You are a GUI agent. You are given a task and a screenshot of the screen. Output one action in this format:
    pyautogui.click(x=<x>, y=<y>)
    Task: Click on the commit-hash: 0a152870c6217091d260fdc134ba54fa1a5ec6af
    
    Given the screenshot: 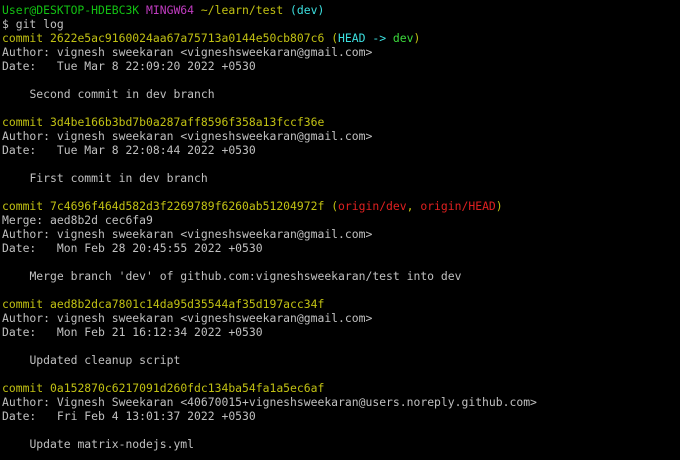 What is the action you would take?
    pyautogui.click(x=187, y=388)
    